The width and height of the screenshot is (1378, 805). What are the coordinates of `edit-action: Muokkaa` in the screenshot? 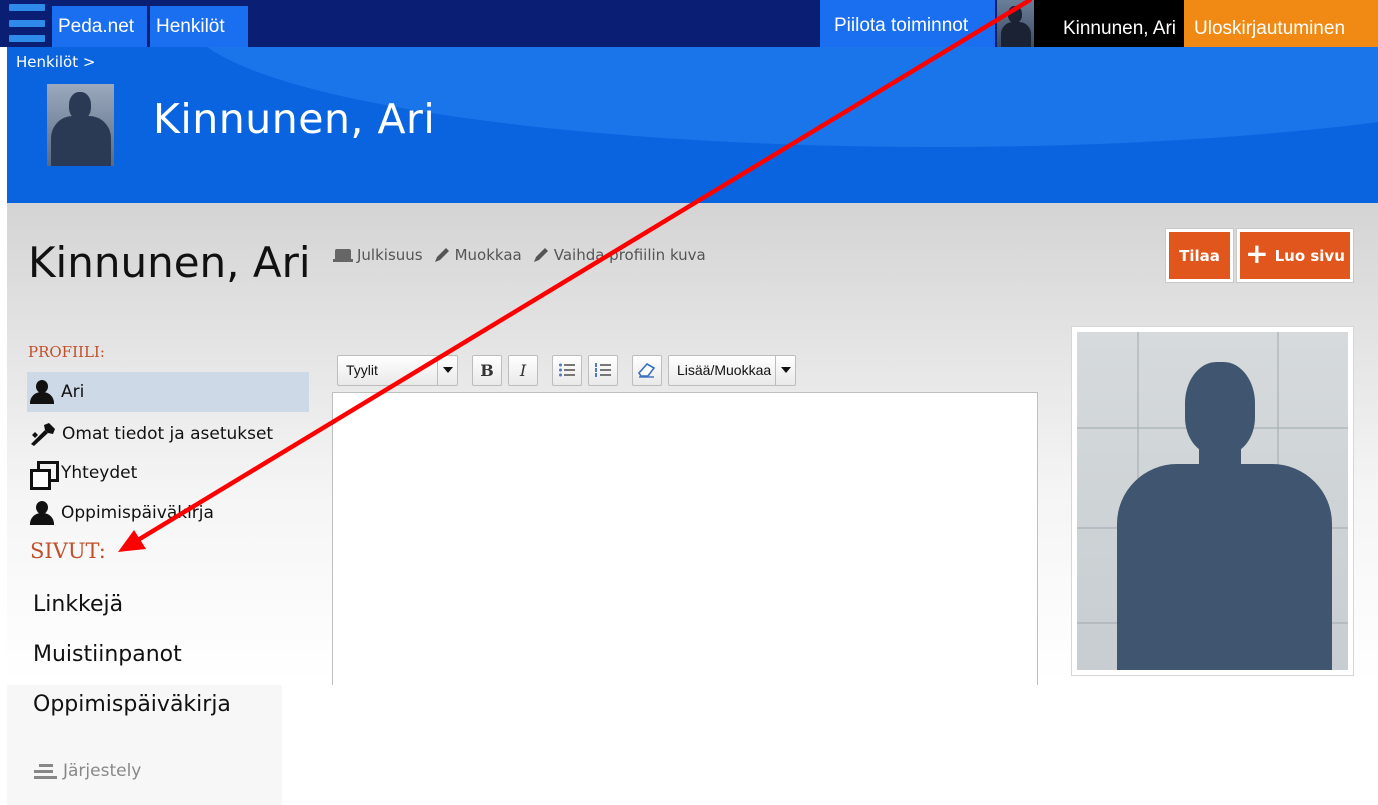 It's located at (477, 255).